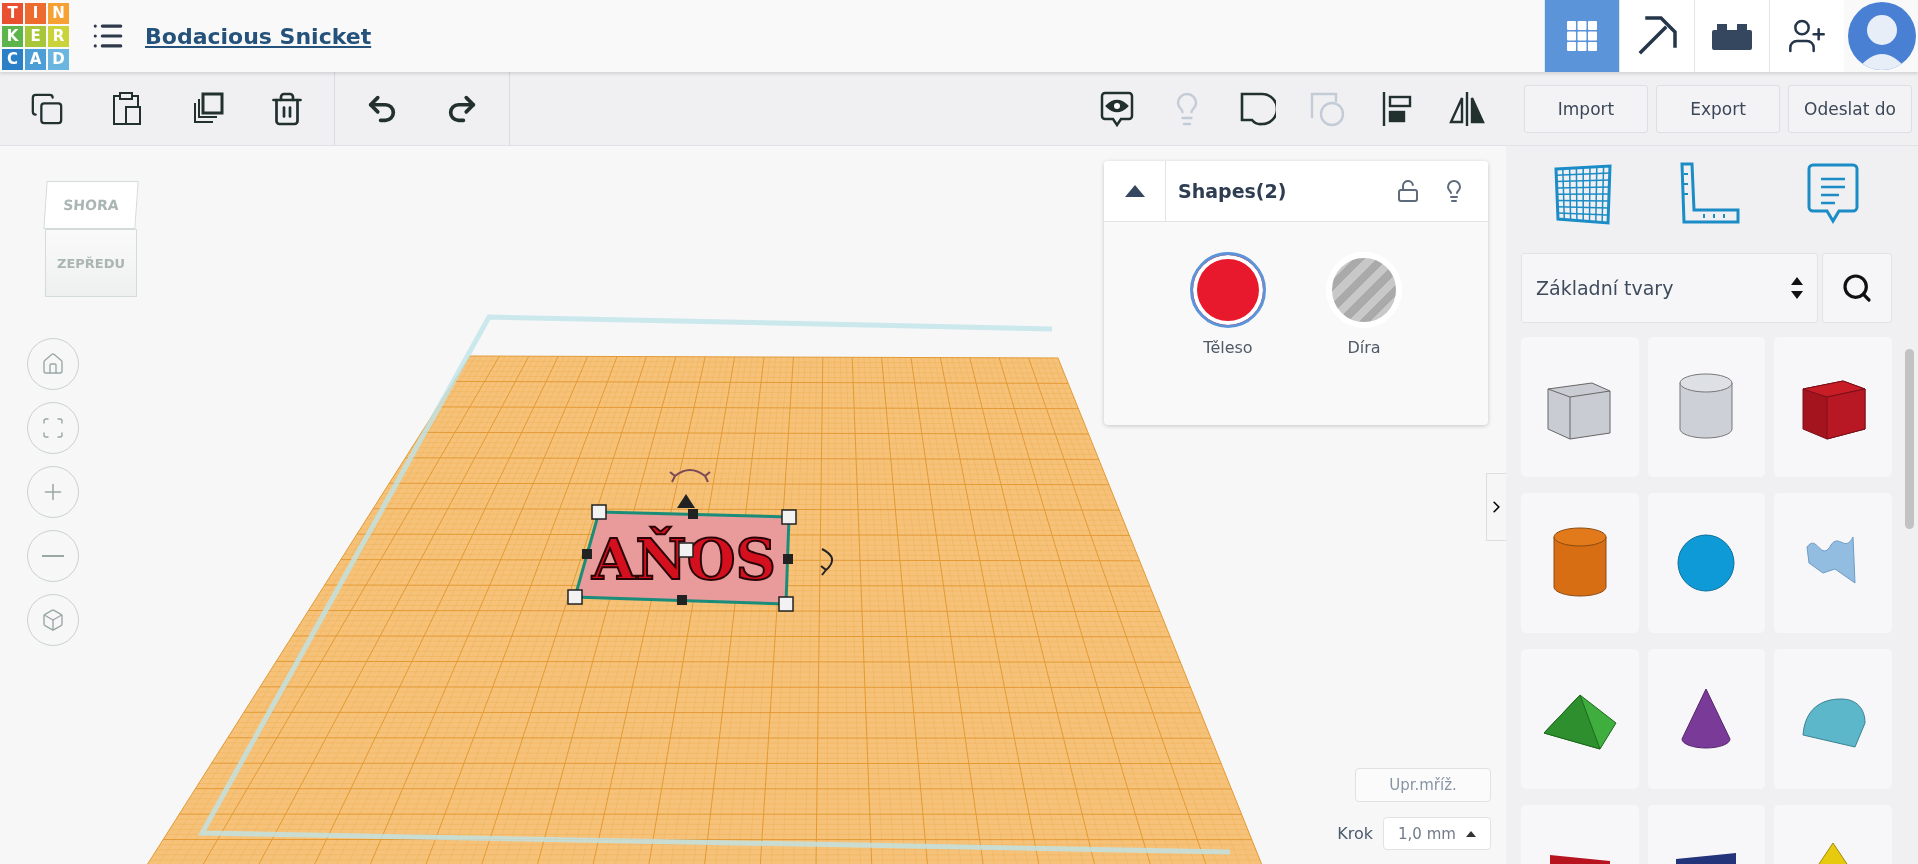  What do you see at coordinates (12, 13) in the screenshot?
I see `logo-letter: T` at bounding box center [12, 13].